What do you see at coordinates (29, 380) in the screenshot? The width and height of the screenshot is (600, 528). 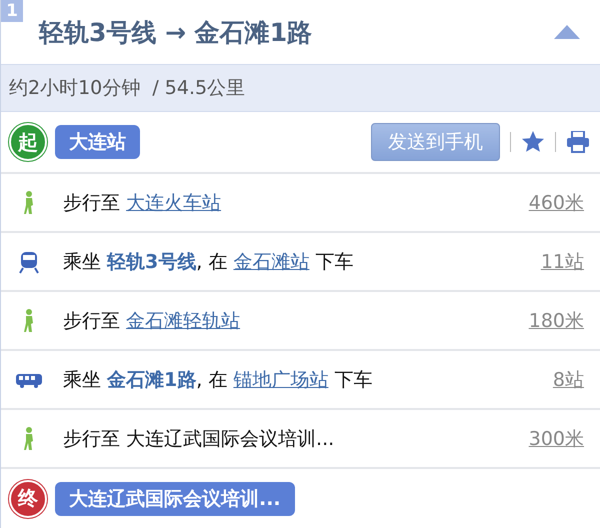 I see `bus-icon` at bounding box center [29, 380].